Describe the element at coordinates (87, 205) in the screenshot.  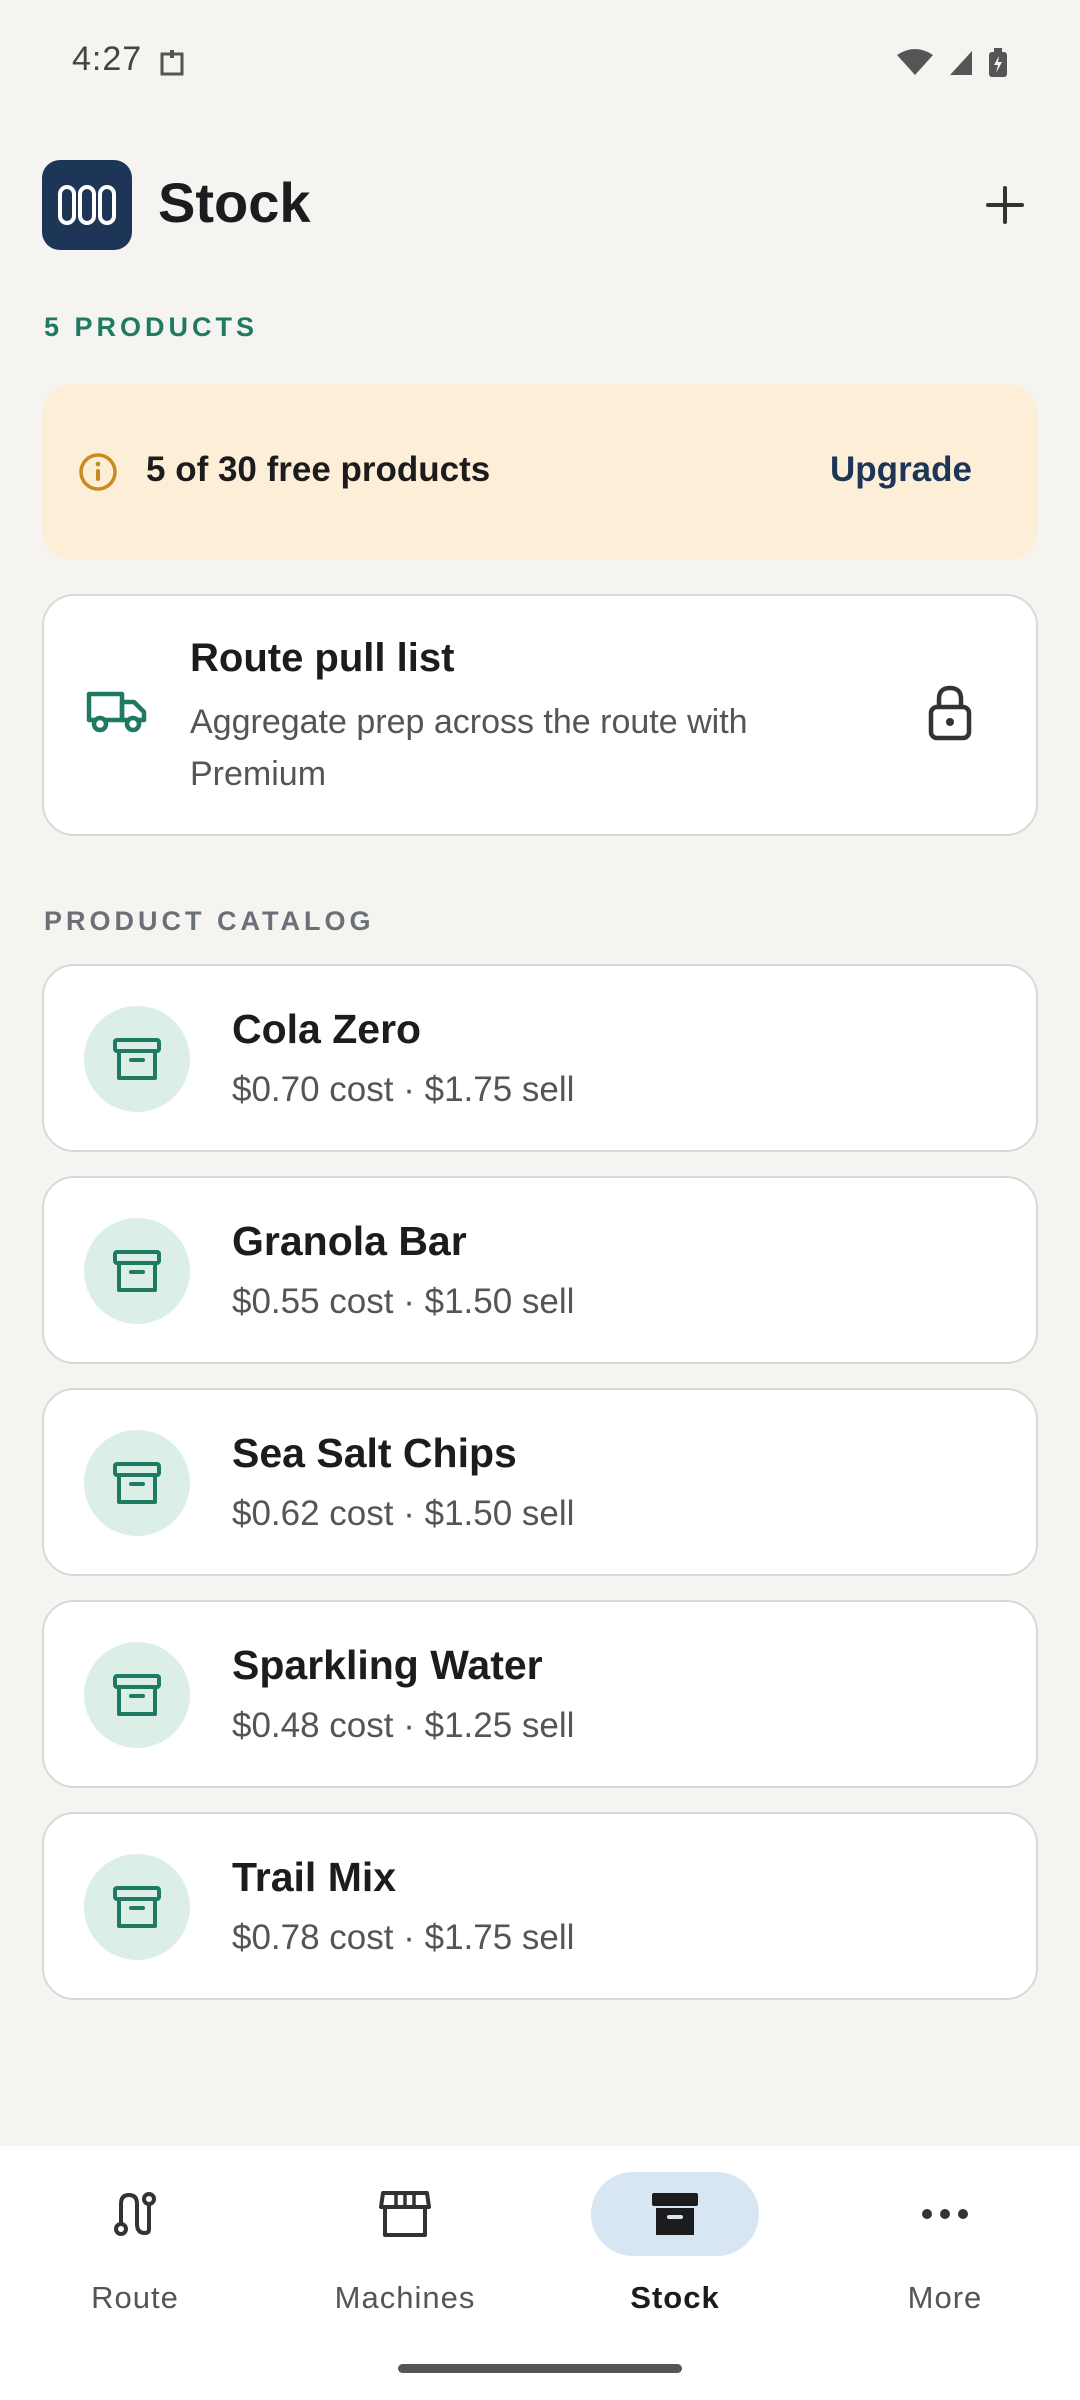
I see `app-logo` at that location.